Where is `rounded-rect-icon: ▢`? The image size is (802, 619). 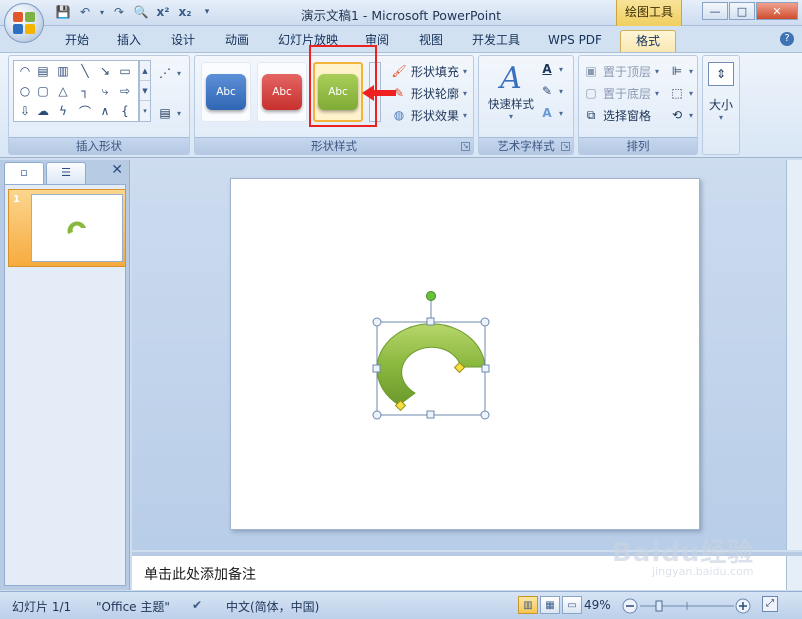 rounded-rect-icon: ▢ is located at coordinates (43, 91).